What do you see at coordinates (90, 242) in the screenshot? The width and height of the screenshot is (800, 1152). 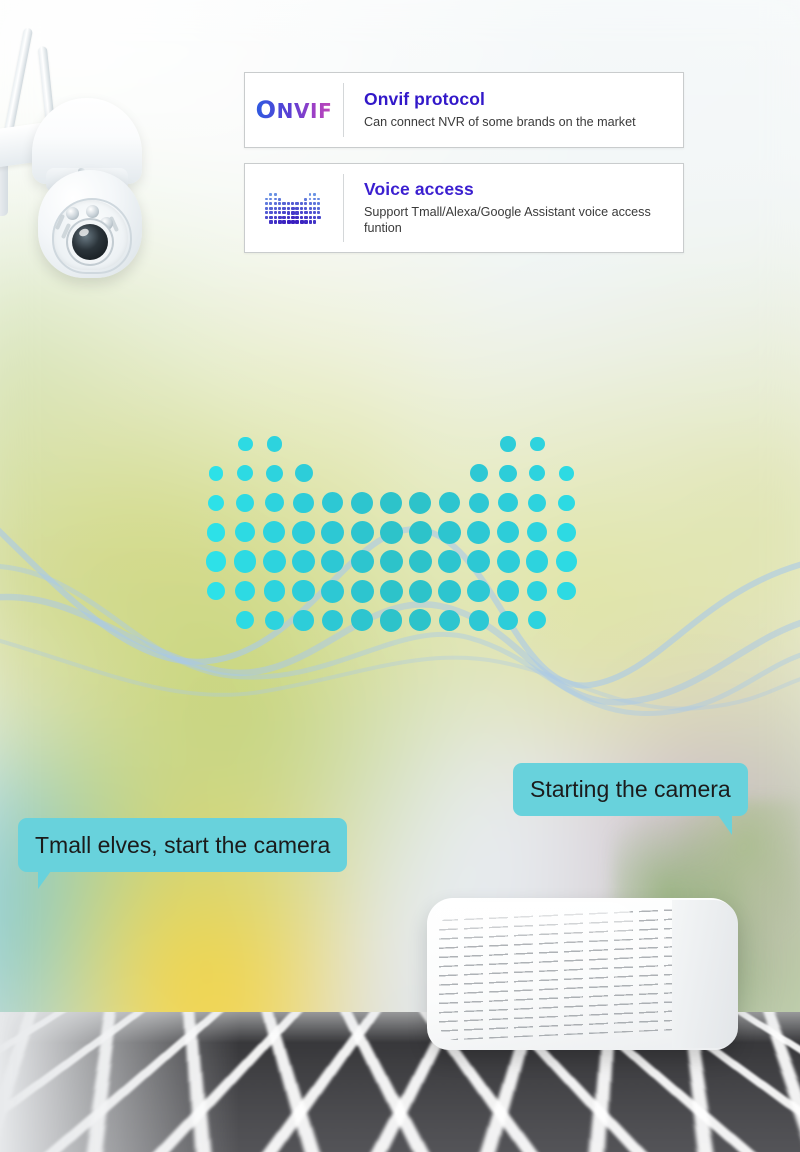 I see `camera-lens` at bounding box center [90, 242].